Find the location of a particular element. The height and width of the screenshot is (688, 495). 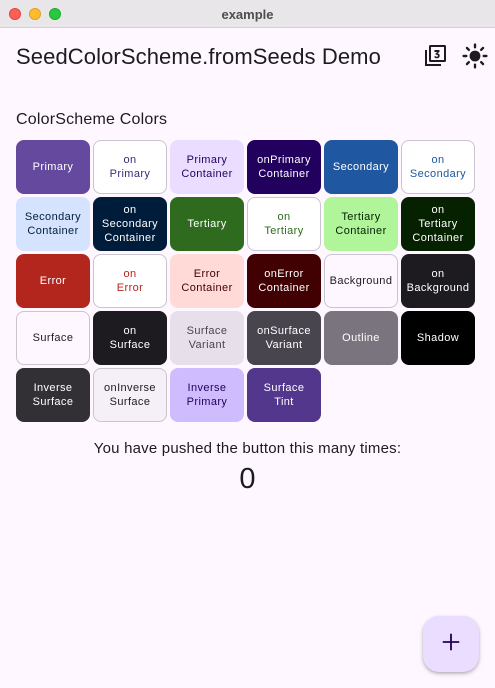

color-swatch: on Background is located at coordinates (438, 281).